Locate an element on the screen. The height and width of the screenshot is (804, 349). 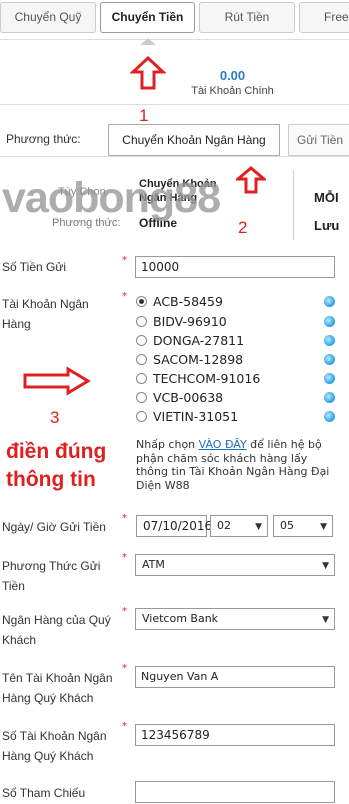
bank-option-label: BIDV-96910 is located at coordinates (190, 321).